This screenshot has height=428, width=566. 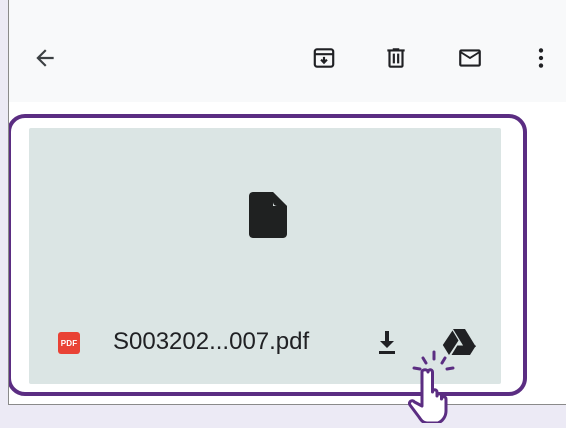 I want to click on archive-icon, so click(x=324, y=58).